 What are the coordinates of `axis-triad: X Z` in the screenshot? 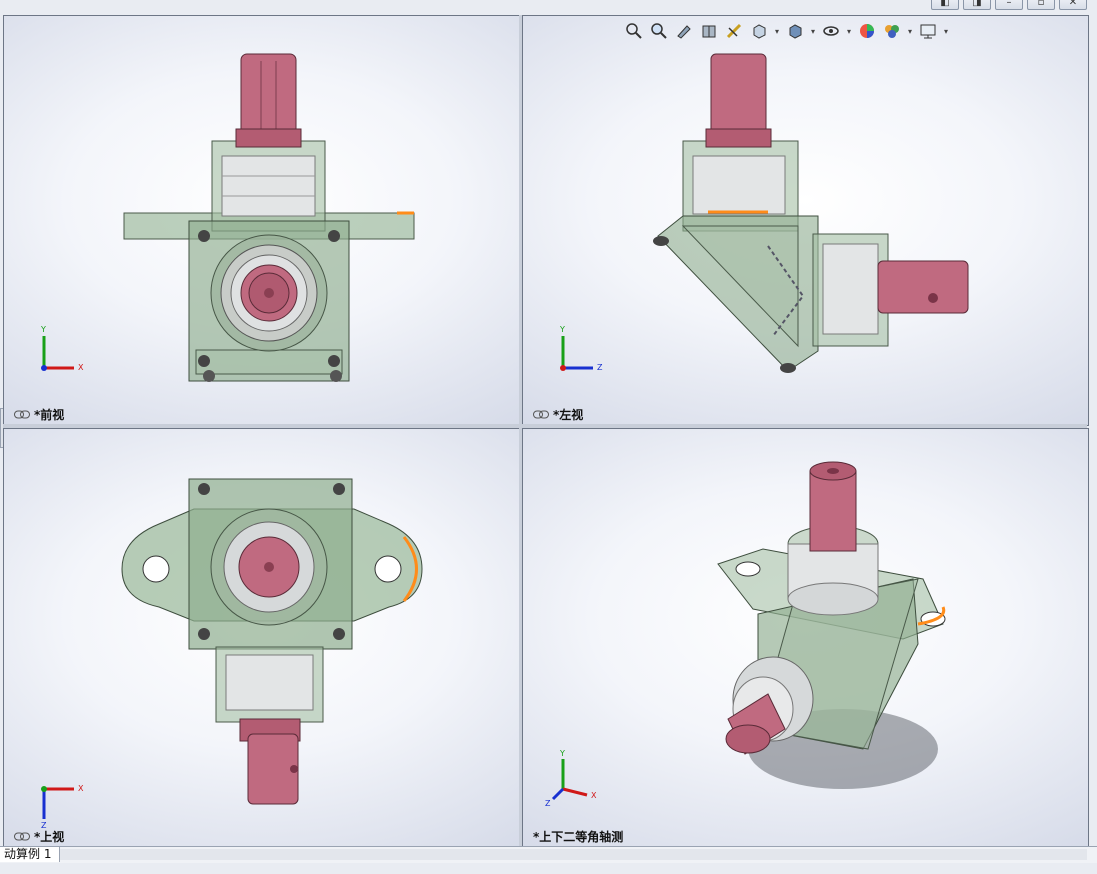 It's located at (62, 806).